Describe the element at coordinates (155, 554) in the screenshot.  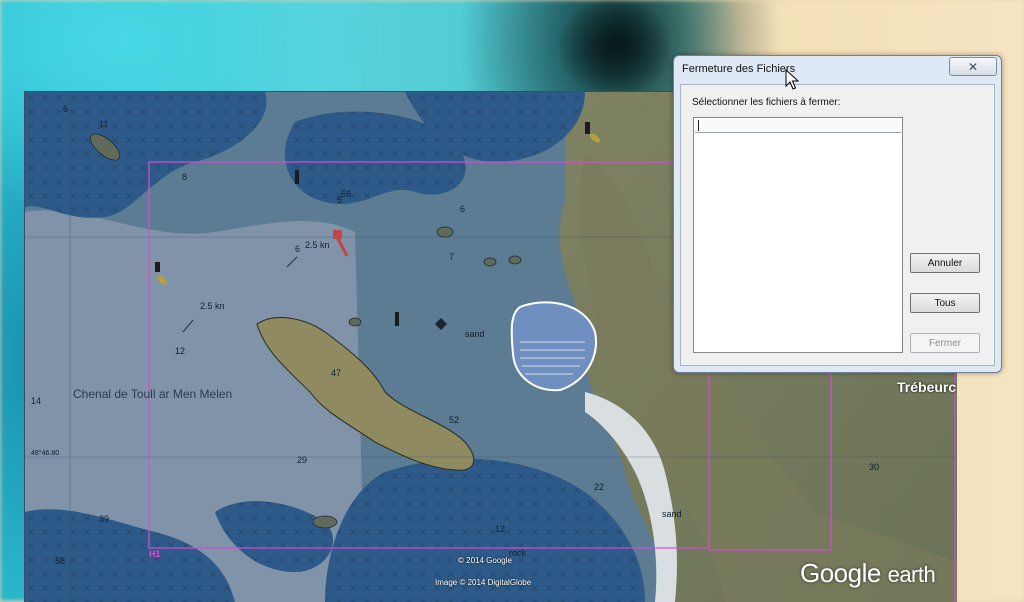
I see `chart-area-label: H1` at that location.